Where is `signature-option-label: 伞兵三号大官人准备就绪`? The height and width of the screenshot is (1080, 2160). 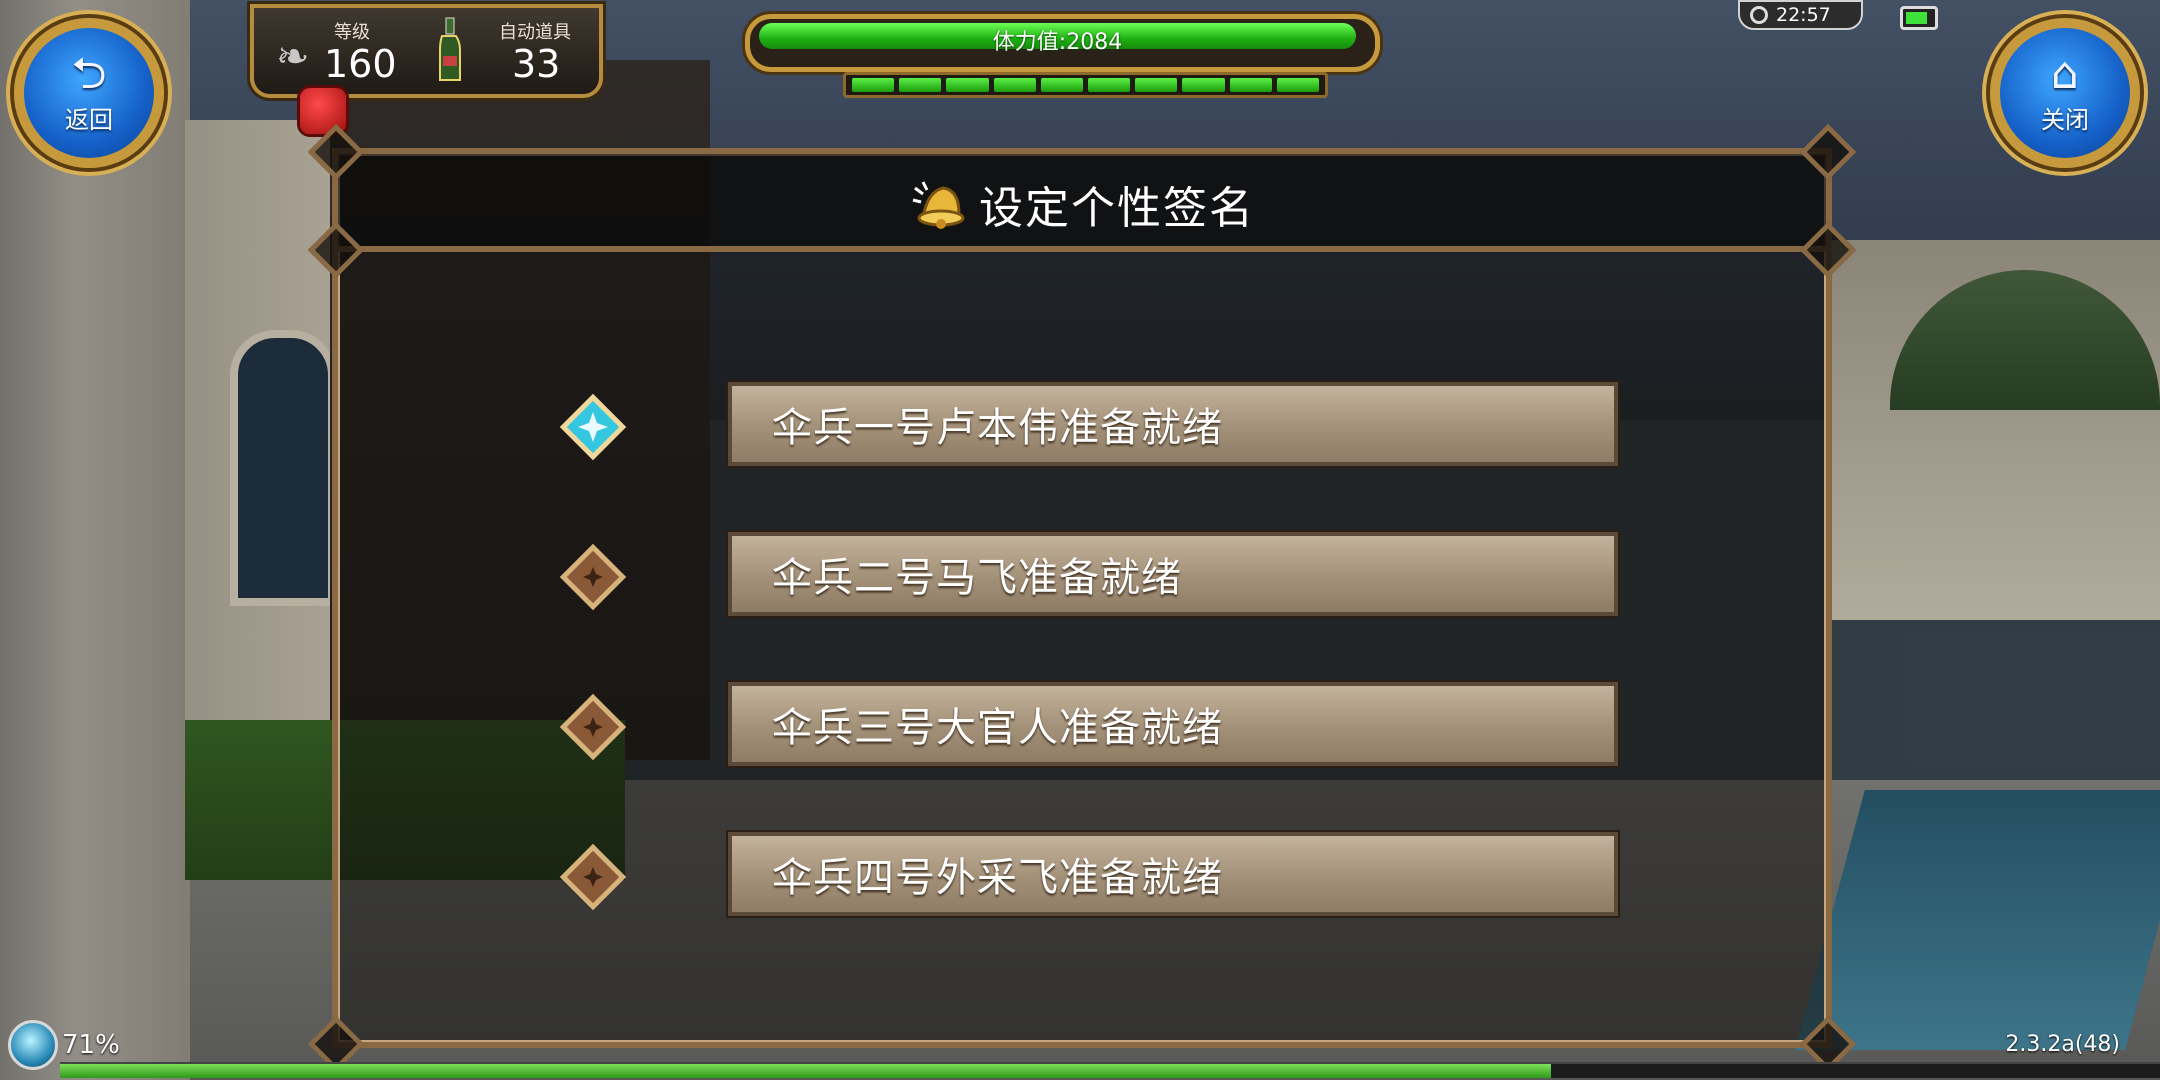
signature-option-label: 伞兵三号大官人准备就绪 is located at coordinates (997, 728).